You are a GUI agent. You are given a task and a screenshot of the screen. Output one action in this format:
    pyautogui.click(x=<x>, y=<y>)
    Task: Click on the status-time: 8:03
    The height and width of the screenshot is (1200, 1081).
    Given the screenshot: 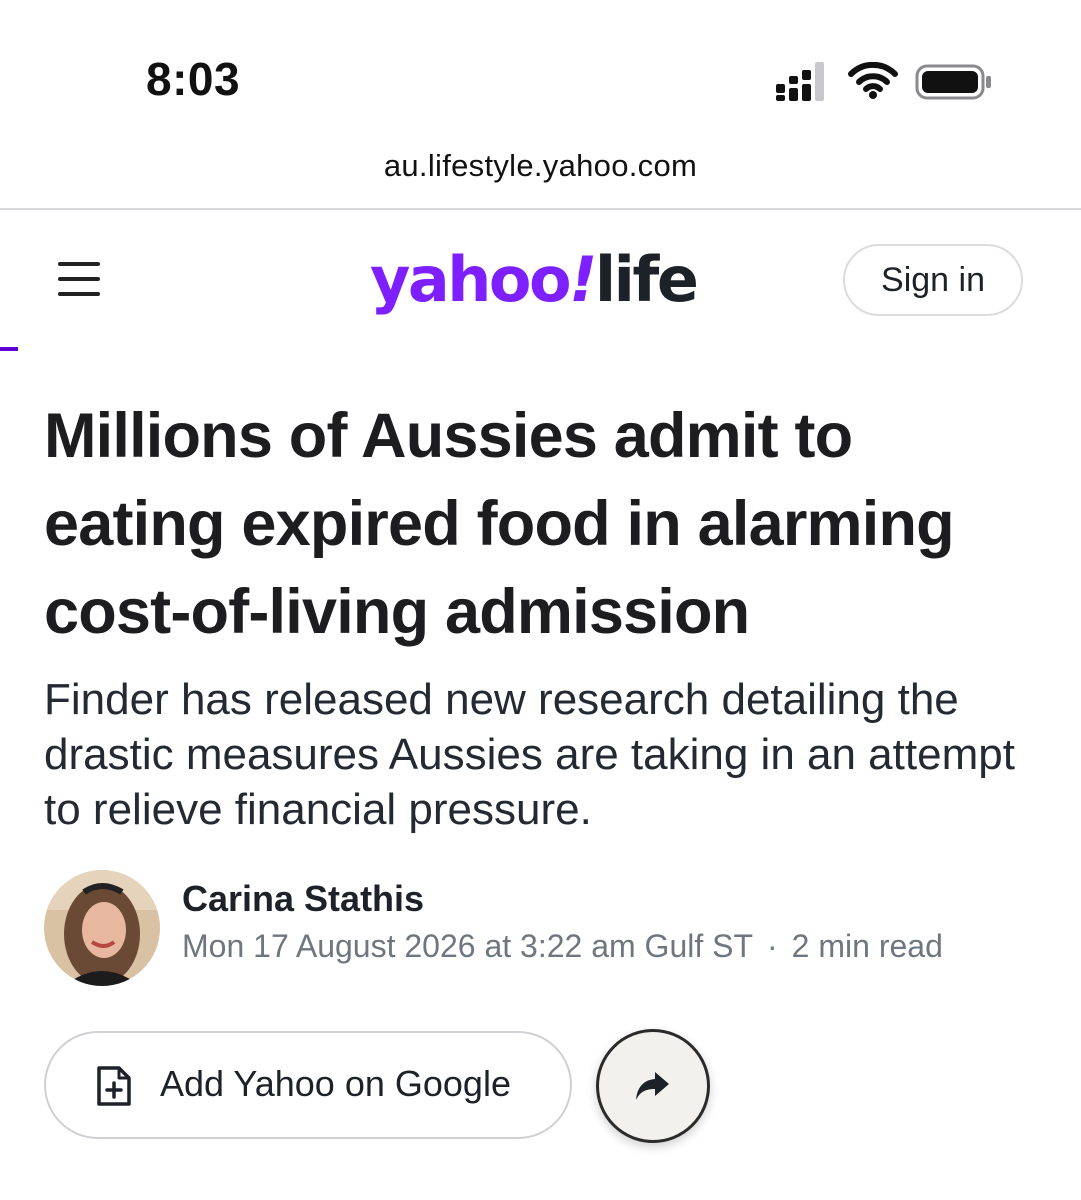 What is the action you would take?
    pyautogui.click(x=193, y=79)
    